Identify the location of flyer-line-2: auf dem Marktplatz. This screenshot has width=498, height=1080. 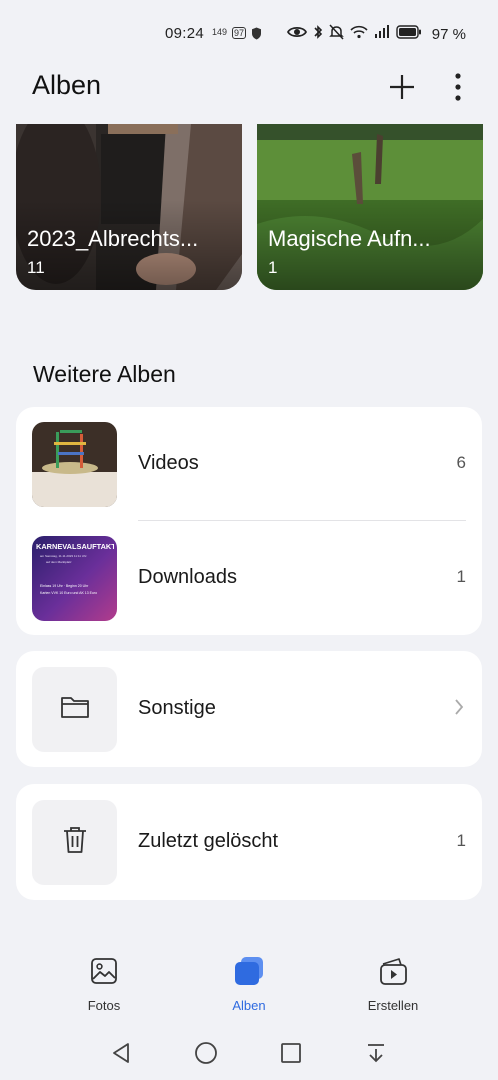
(59, 562).